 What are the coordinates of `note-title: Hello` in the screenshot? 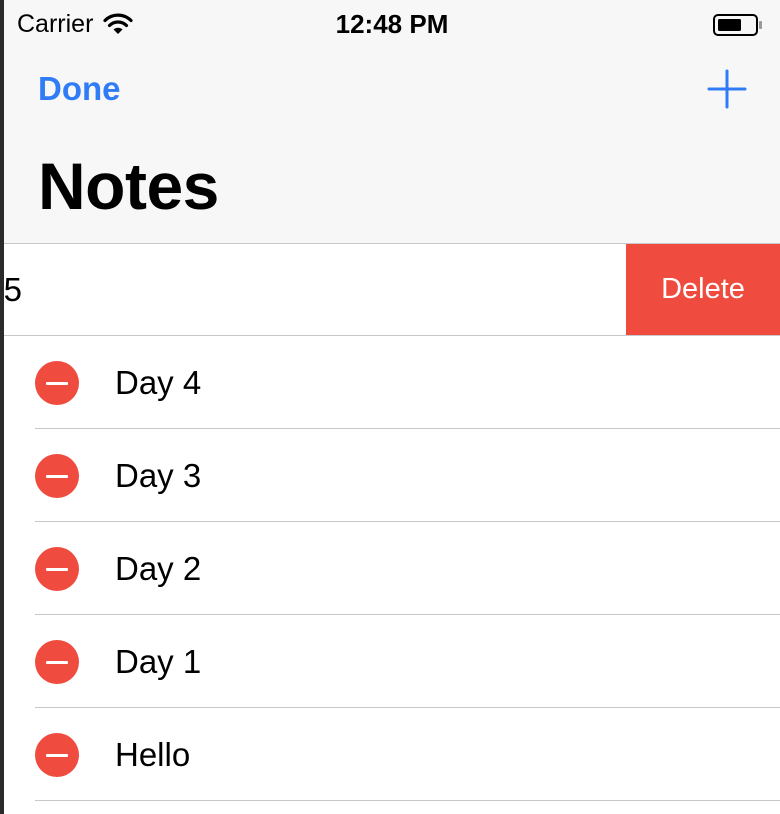 It's located at (153, 754).